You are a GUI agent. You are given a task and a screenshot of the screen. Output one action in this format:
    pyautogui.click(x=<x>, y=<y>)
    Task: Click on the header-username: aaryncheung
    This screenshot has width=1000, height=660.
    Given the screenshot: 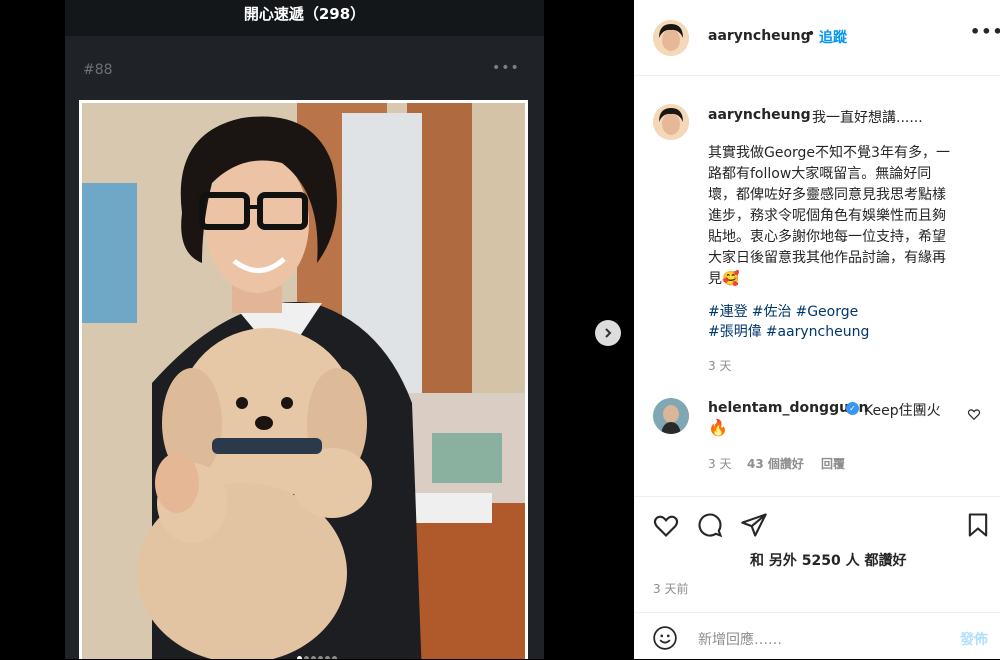 What is the action you would take?
    pyautogui.click(x=759, y=36)
    